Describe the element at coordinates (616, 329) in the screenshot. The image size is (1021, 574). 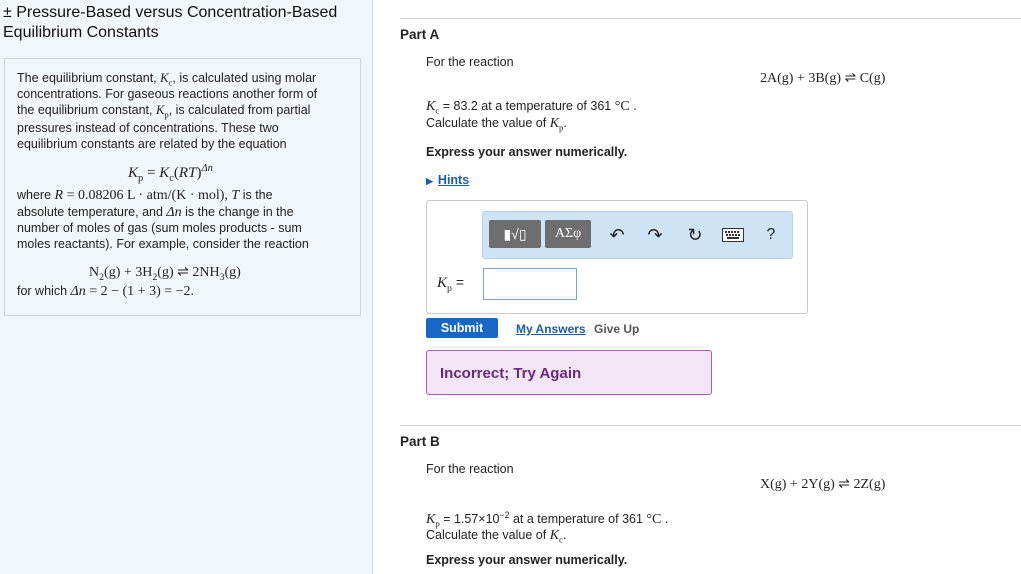
I see `give-up-link: Give Up` at that location.